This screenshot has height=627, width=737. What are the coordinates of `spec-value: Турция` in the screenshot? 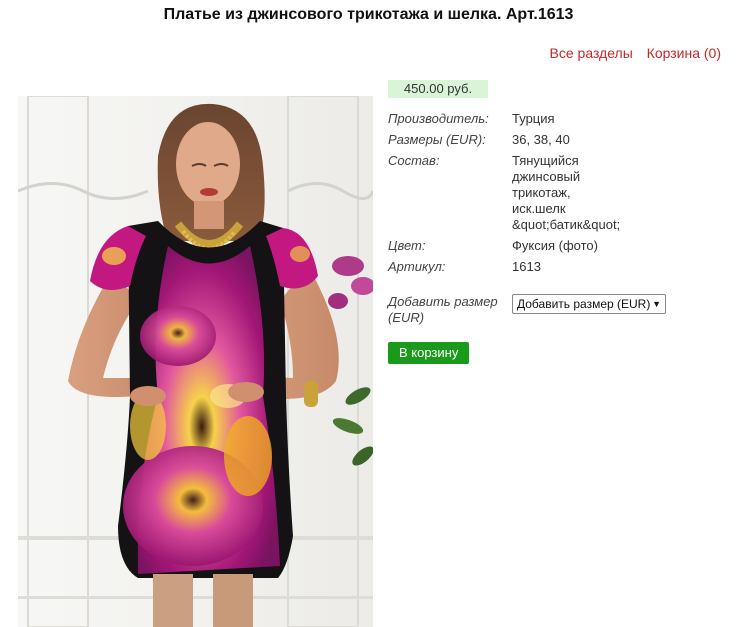 It's located at (533, 118).